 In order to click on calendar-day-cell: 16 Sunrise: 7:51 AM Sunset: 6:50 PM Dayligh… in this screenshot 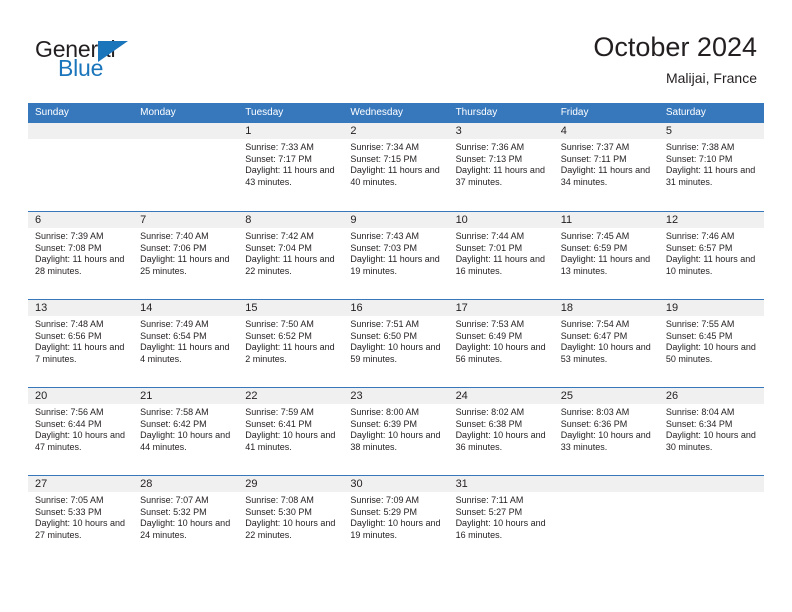, I will do `click(396, 343)`.